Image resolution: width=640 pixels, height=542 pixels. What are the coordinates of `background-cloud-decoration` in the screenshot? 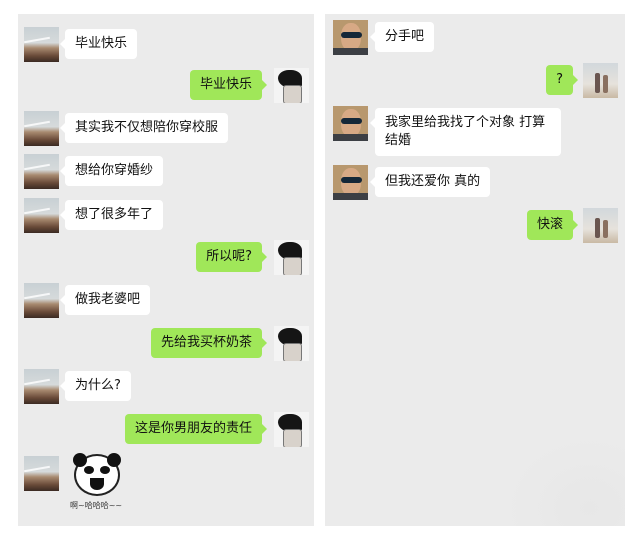 It's located at (565, 481).